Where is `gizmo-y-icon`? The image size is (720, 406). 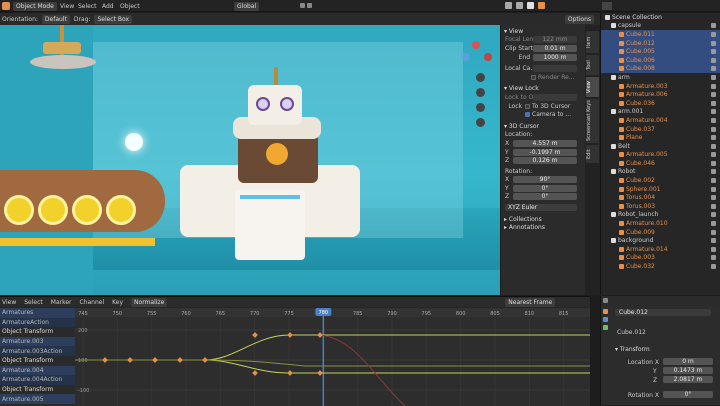 gizmo-y-icon is located at coordinates (466, 57).